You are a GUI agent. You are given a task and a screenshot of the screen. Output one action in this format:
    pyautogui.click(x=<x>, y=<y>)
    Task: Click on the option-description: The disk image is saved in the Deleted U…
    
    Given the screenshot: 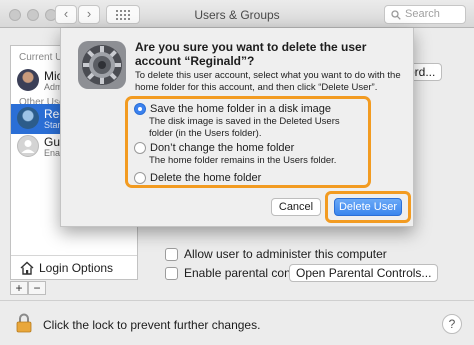 What is the action you would take?
    pyautogui.click(x=244, y=127)
    